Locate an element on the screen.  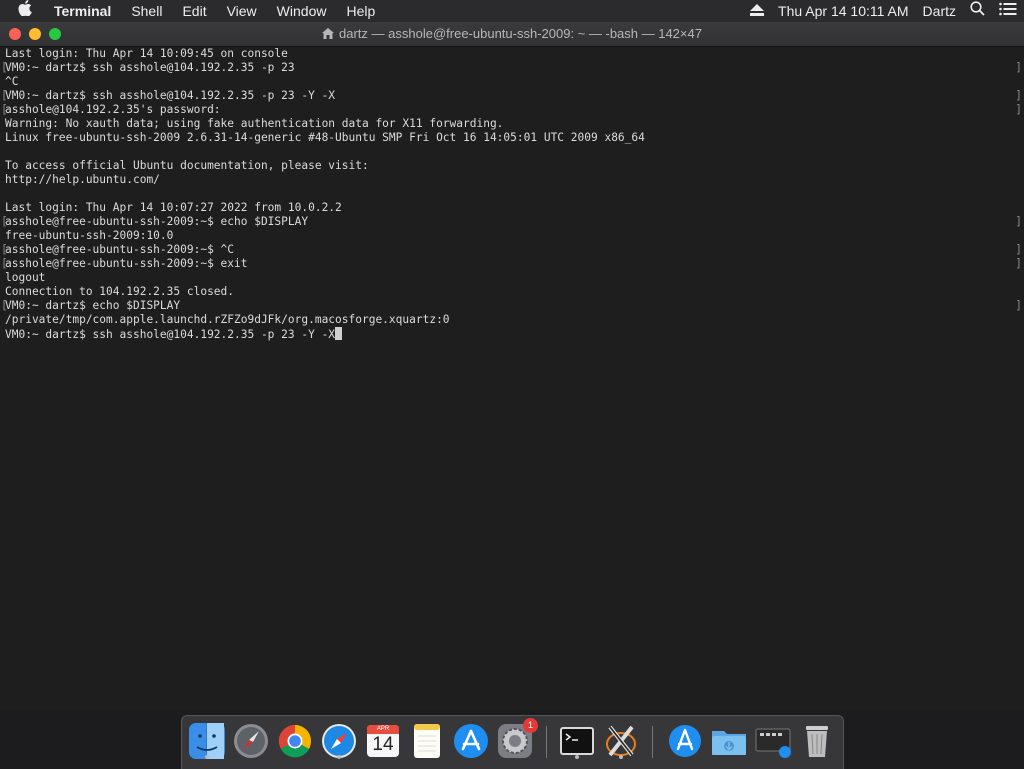
xquartz-icon is located at coordinates (621, 741).